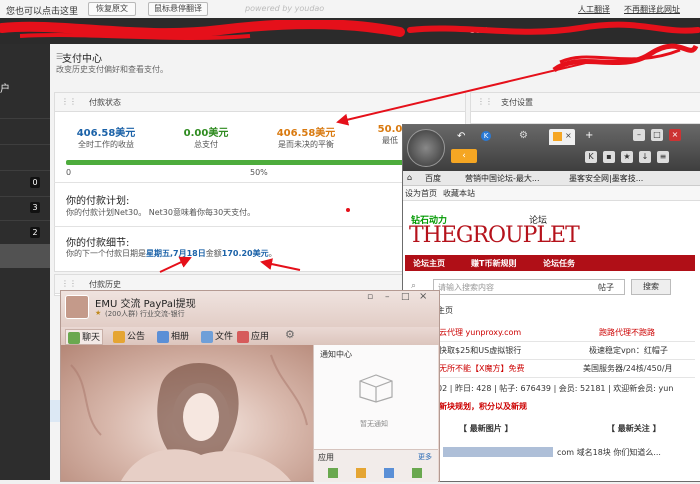 Image resolution: width=700 pixels, height=484 pixels. What do you see at coordinates (98, 313) in the screenshot?
I see `group-level-icon: ★` at bounding box center [98, 313].